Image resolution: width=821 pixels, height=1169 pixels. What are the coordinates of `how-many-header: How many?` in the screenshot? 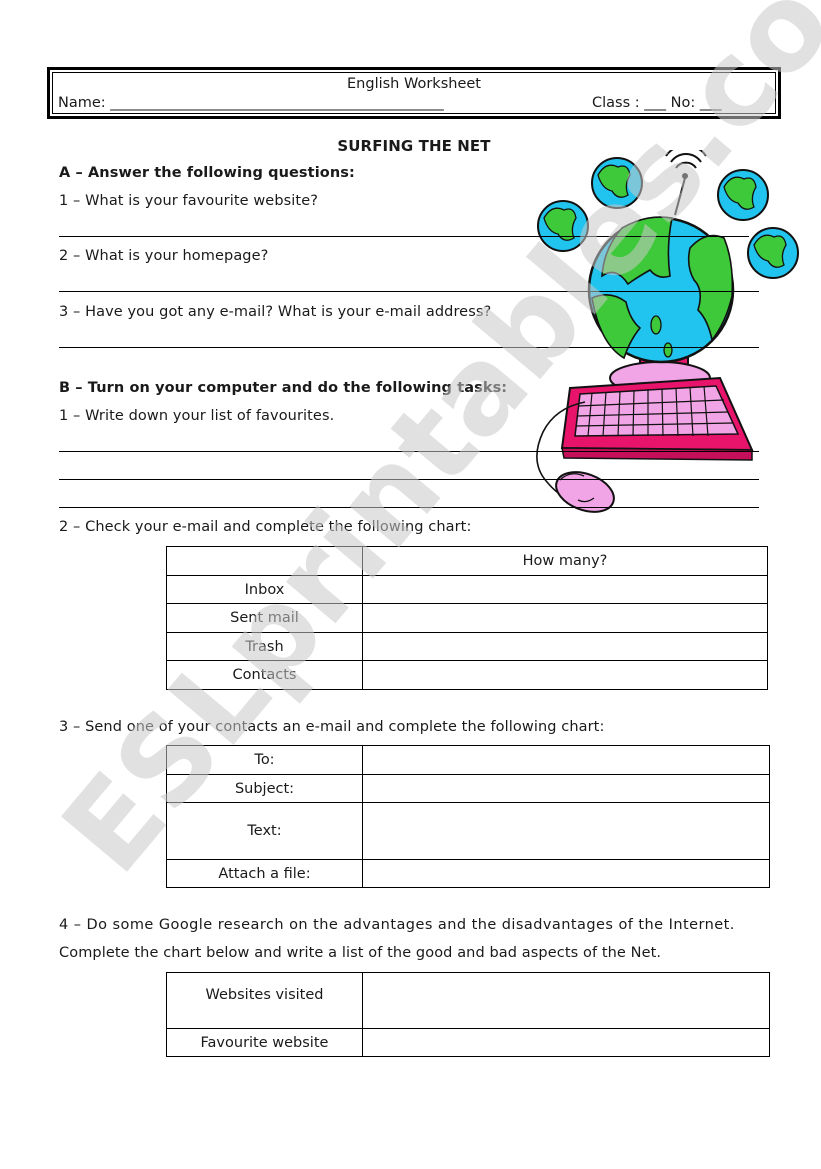 It's located at (565, 561).